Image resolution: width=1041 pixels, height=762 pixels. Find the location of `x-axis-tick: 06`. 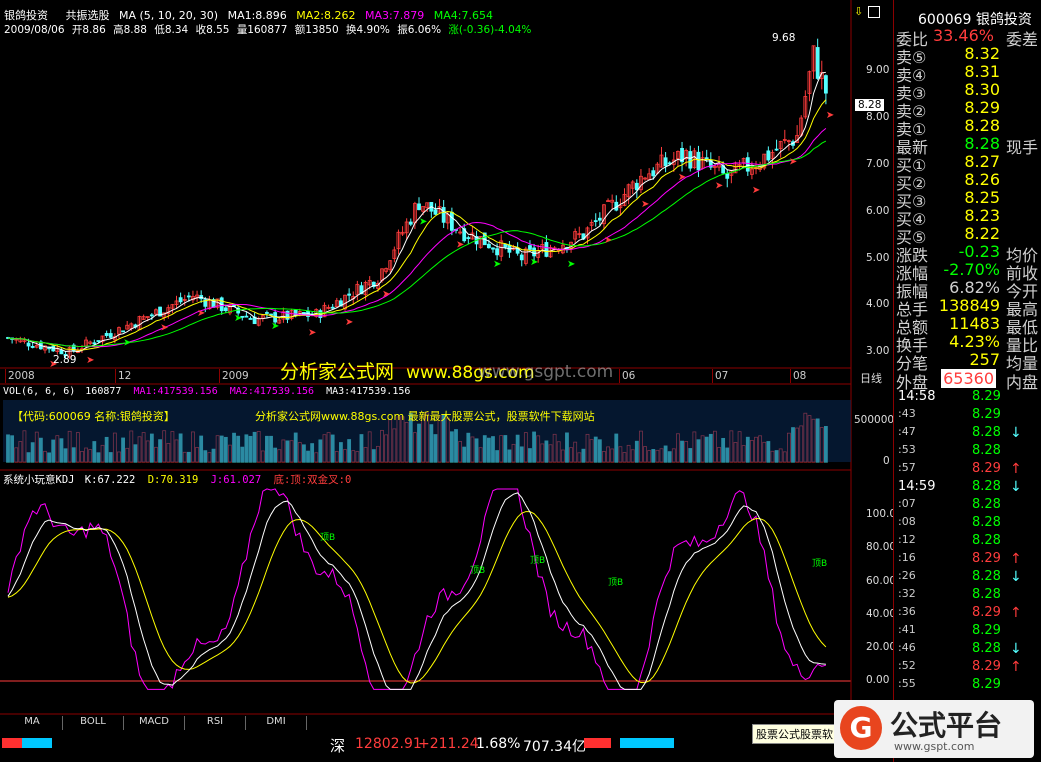

x-axis-tick: 06 is located at coordinates (629, 376).